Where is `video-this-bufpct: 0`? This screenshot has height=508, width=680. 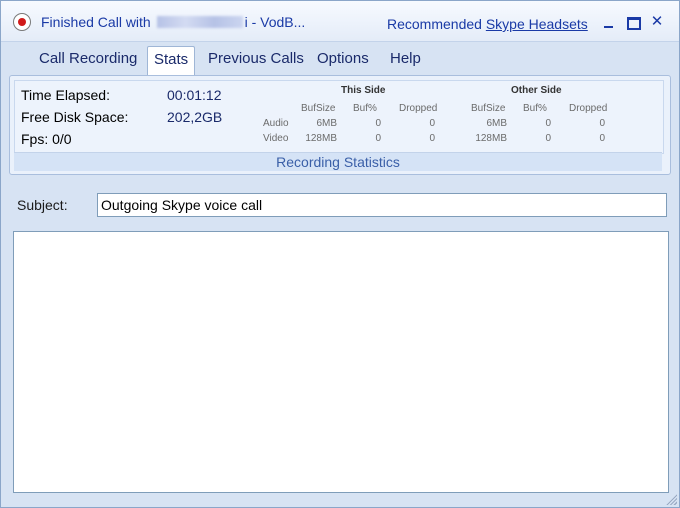
video-this-bufpct: 0 is located at coordinates (378, 138).